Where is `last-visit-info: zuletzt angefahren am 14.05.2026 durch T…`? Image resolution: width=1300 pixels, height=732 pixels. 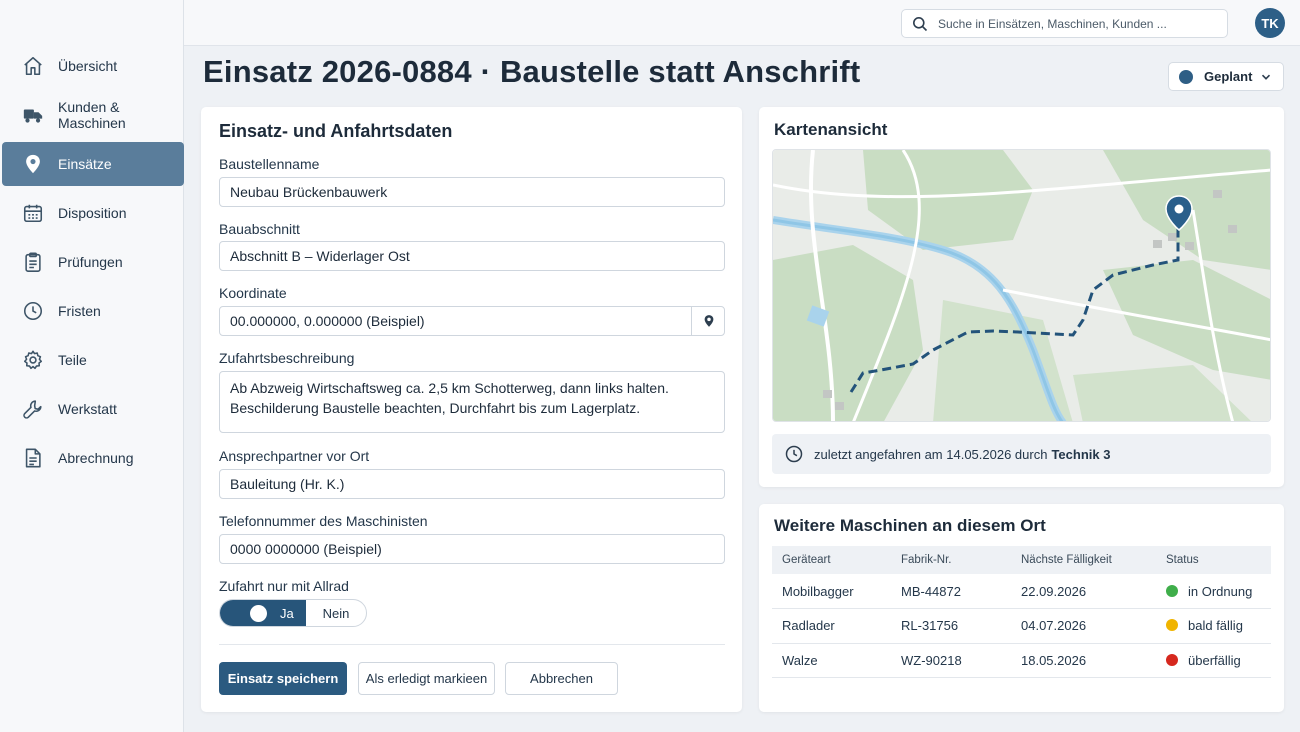 last-visit-info: zuletzt angefahren am 14.05.2026 durch T… is located at coordinates (1021, 454).